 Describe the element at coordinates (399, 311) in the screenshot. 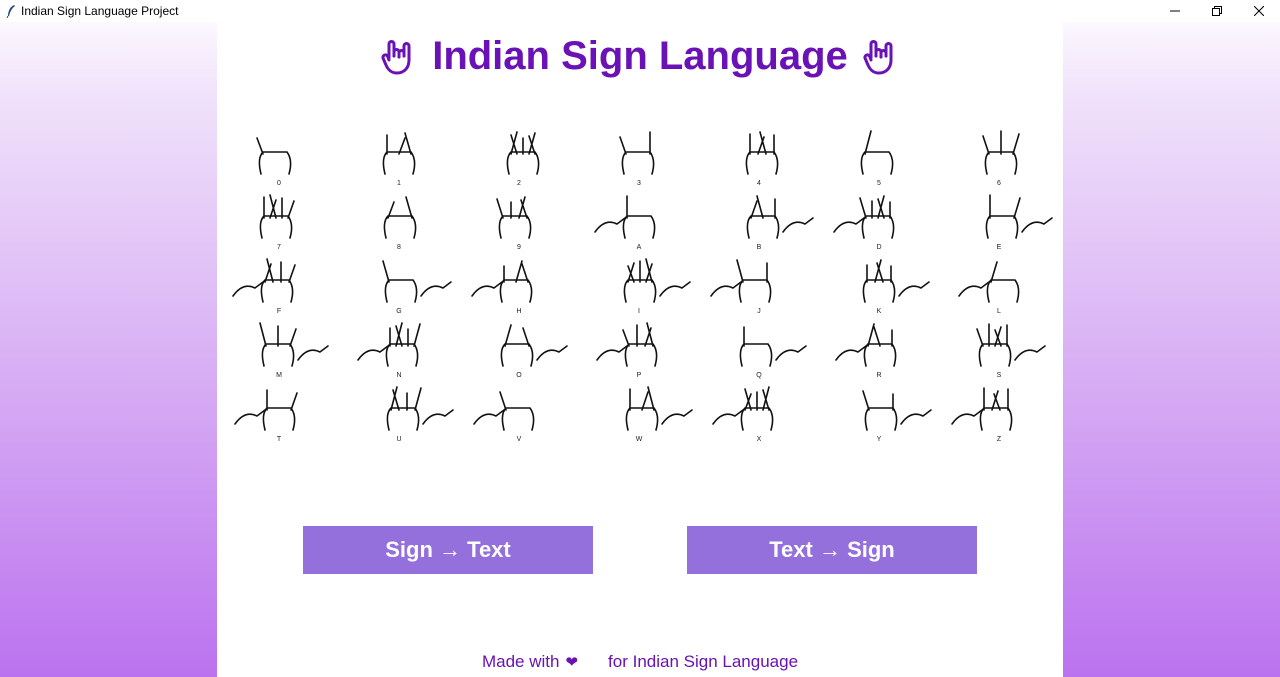

I see `sign-label: G` at that location.